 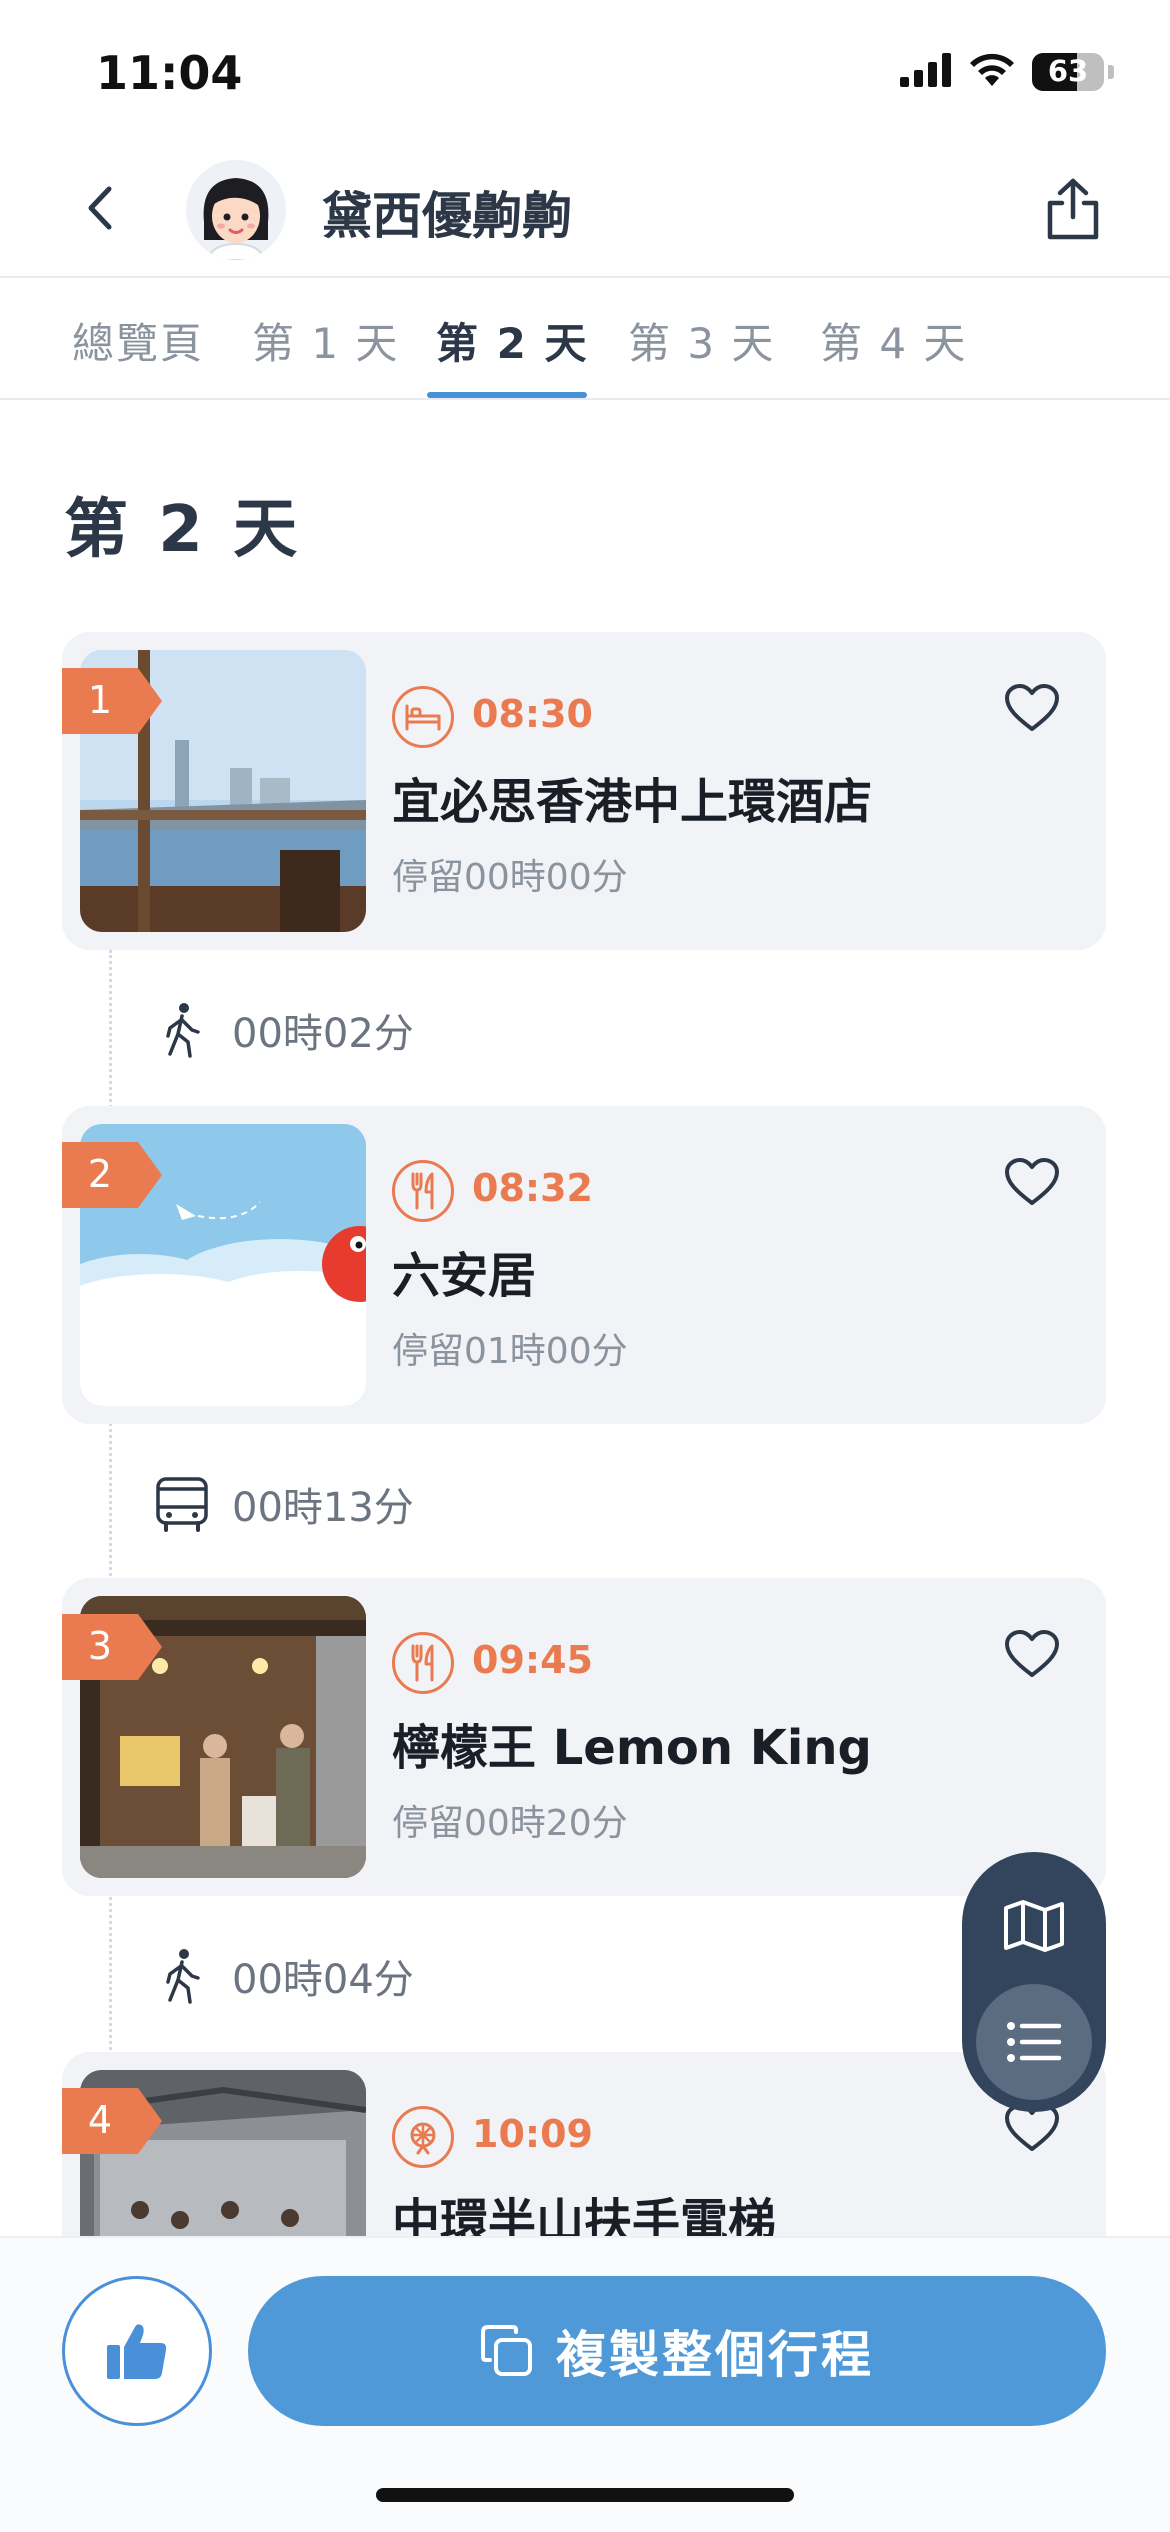 I want to click on itinerary-card: 1 08:30 宜必思香港中上環酒店 停留00時00分, so click(x=584, y=791).